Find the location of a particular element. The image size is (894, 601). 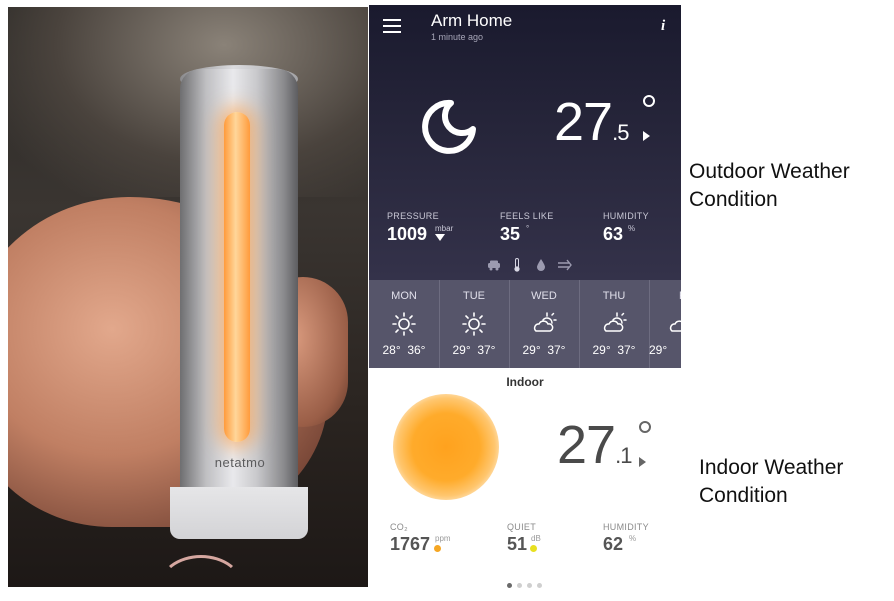

indoor-humidity-unit: % is located at coordinates (633, 538).